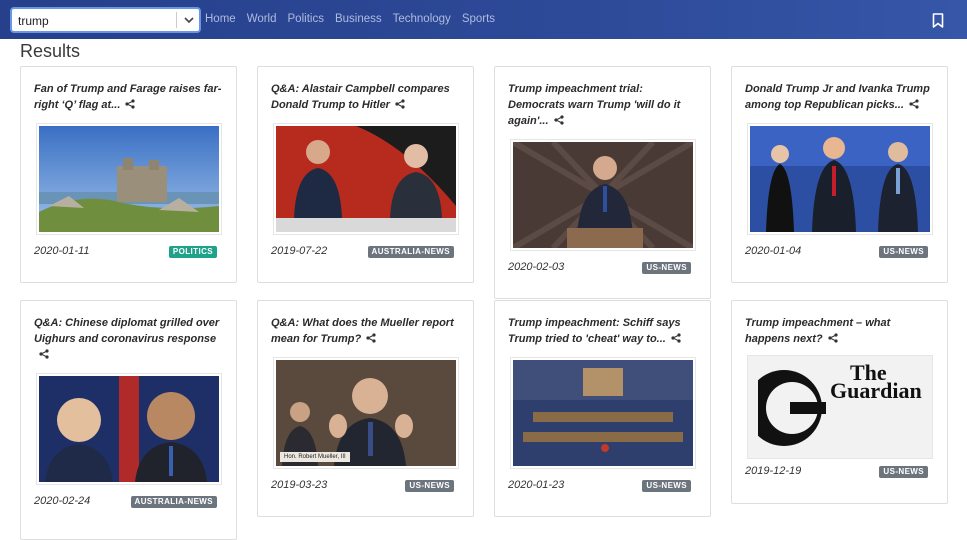  I want to click on search-input, so click(93, 21).